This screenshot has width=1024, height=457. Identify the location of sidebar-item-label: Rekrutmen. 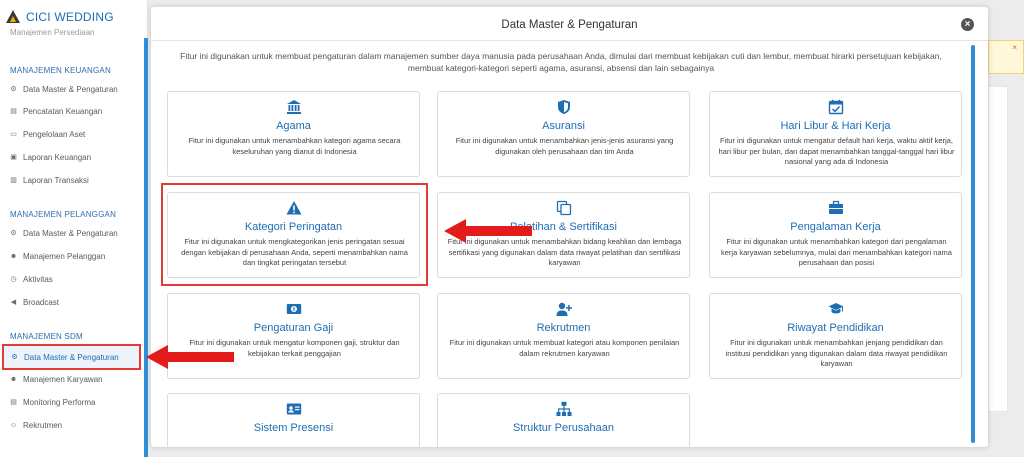
(43, 425).